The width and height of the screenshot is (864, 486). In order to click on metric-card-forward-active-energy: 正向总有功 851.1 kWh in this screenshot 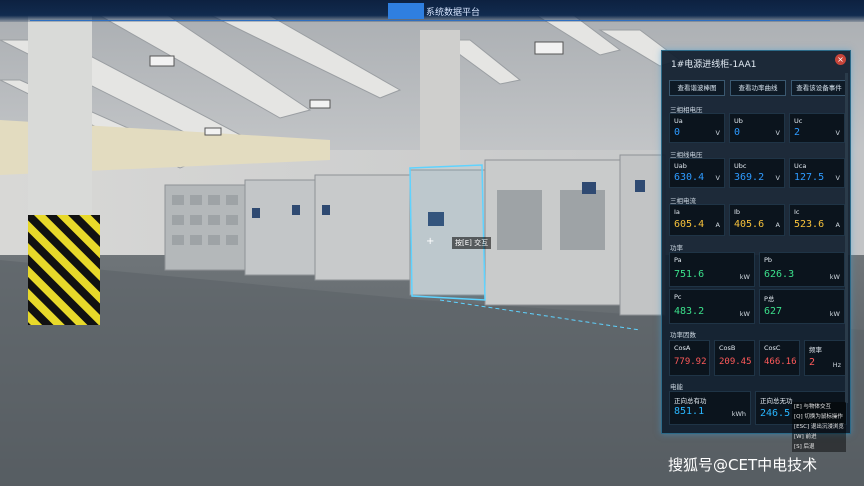, I will do `click(710, 408)`.